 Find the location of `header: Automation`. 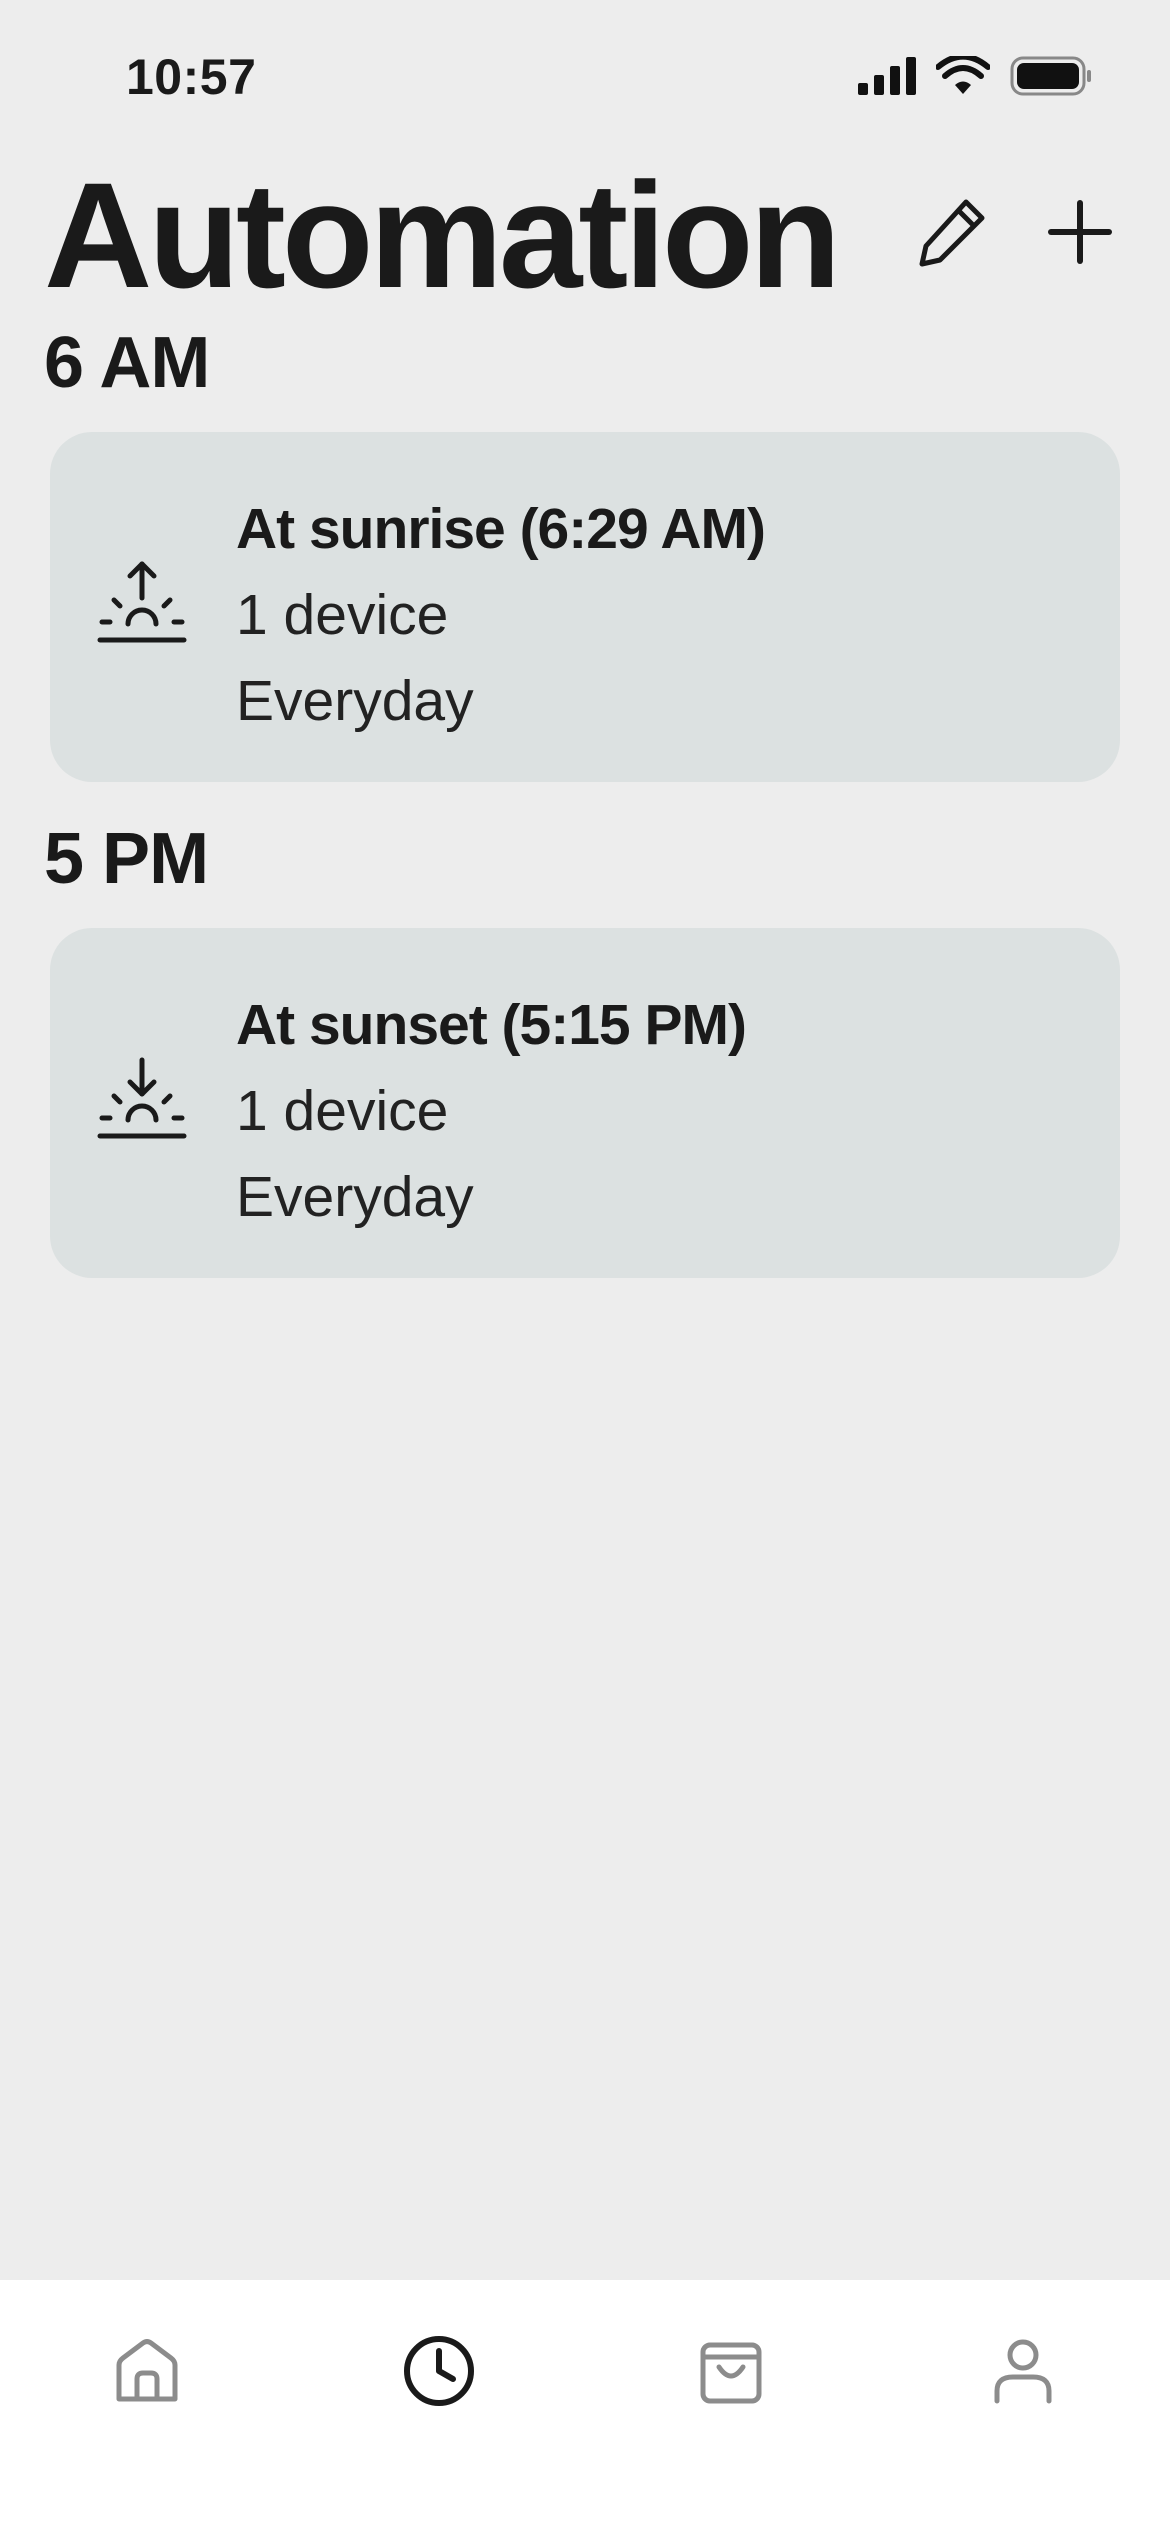

header: Automation is located at coordinates (585, 235).